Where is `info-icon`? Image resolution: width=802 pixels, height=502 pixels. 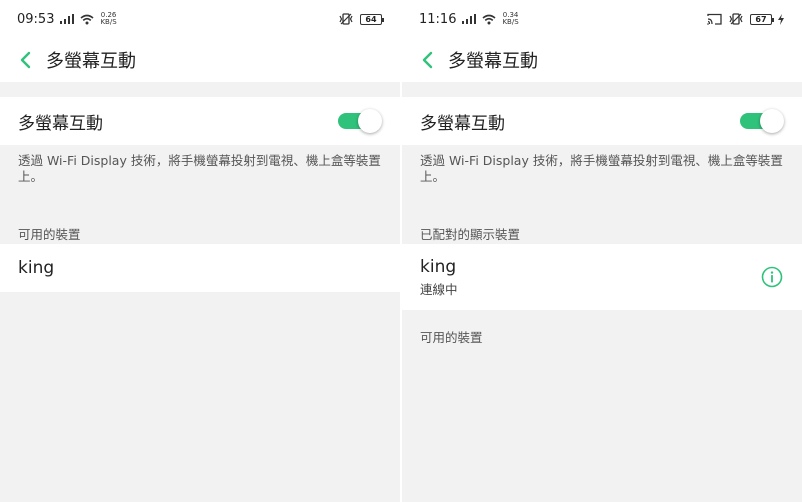 info-icon is located at coordinates (772, 277).